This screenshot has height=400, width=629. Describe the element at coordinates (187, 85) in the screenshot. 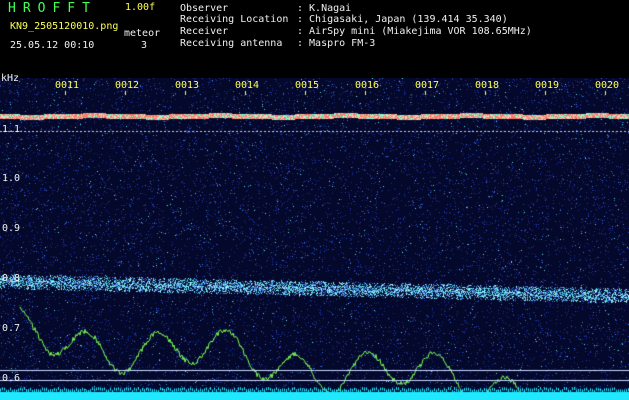

I see `x-tick-label: 0013` at that location.